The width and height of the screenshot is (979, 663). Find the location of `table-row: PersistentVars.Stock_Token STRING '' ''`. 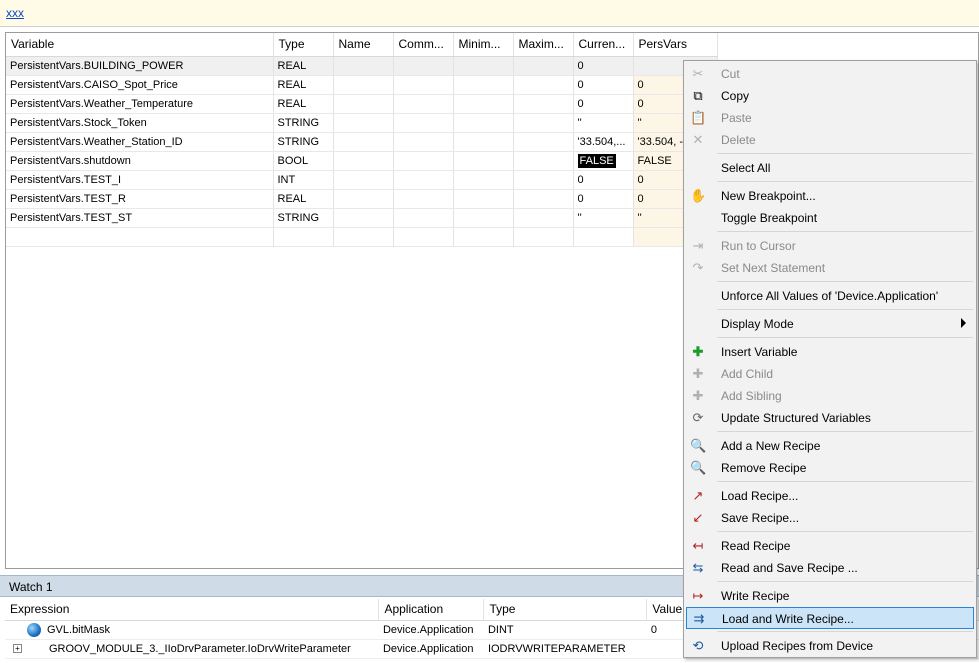

table-row: PersistentVars.Stock_Token STRING '' '' is located at coordinates (362, 123).